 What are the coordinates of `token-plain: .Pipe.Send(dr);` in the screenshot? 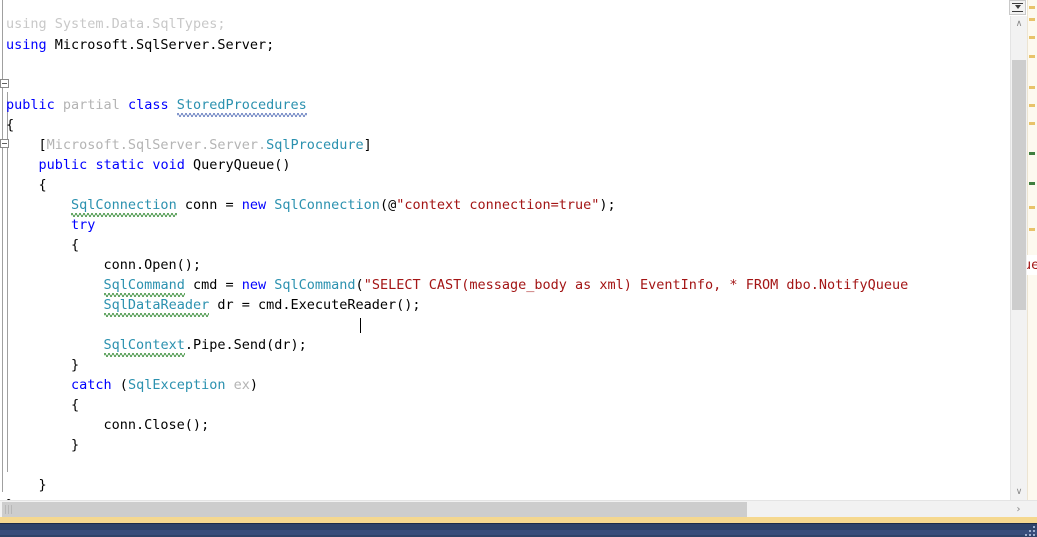 It's located at (245, 345).